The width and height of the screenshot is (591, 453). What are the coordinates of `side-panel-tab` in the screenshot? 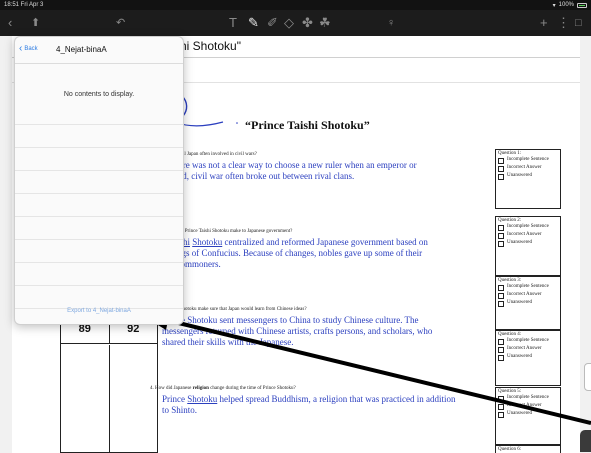 It's located at (587, 377).